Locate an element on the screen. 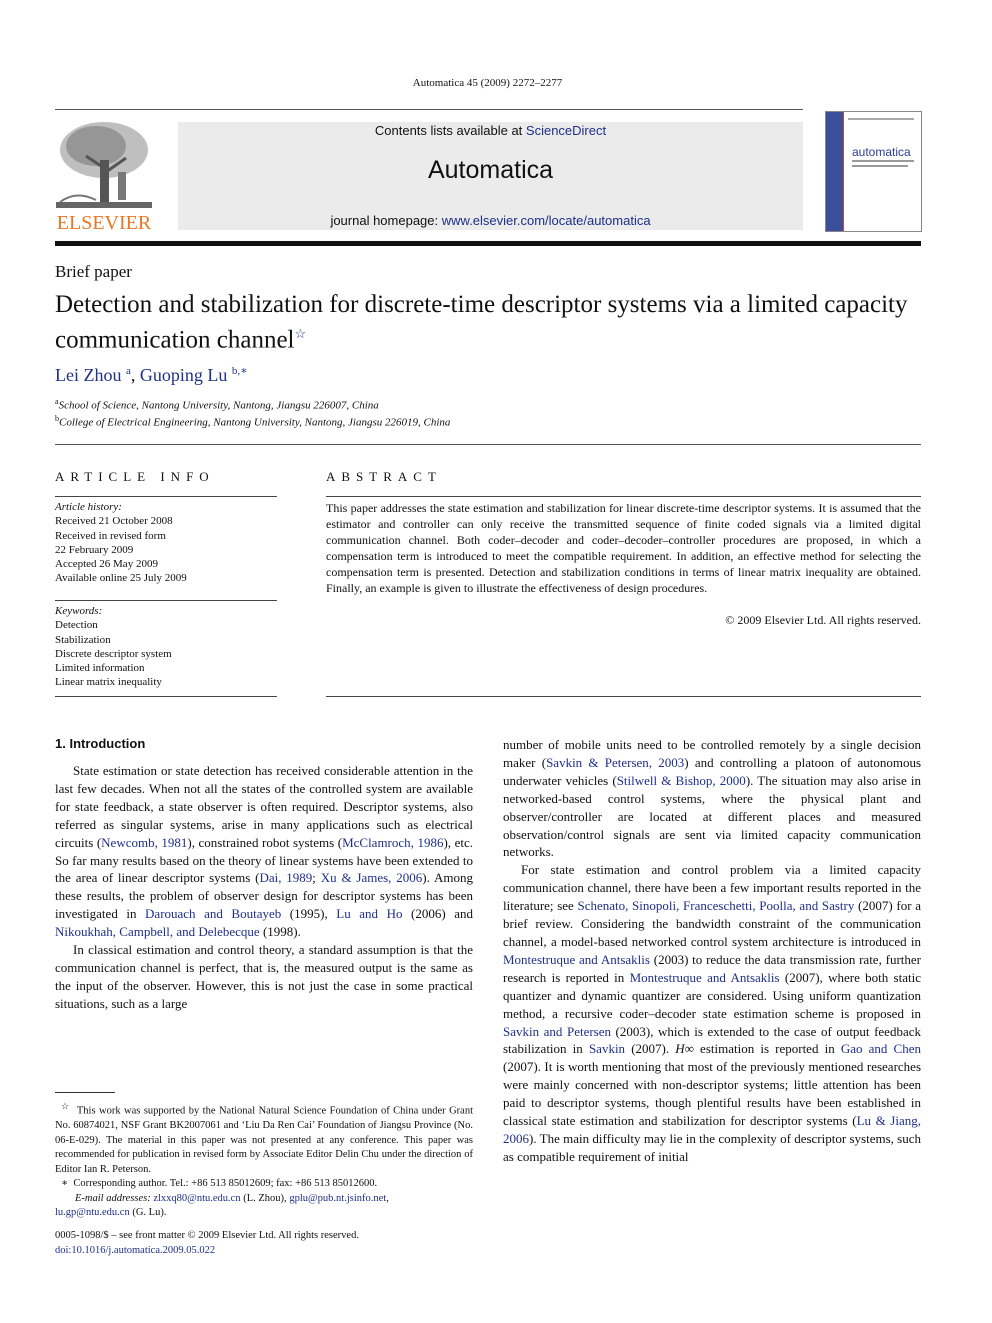 This screenshot has height=1323, width=992. citation-link: Lu and Ho is located at coordinates (369, 913).